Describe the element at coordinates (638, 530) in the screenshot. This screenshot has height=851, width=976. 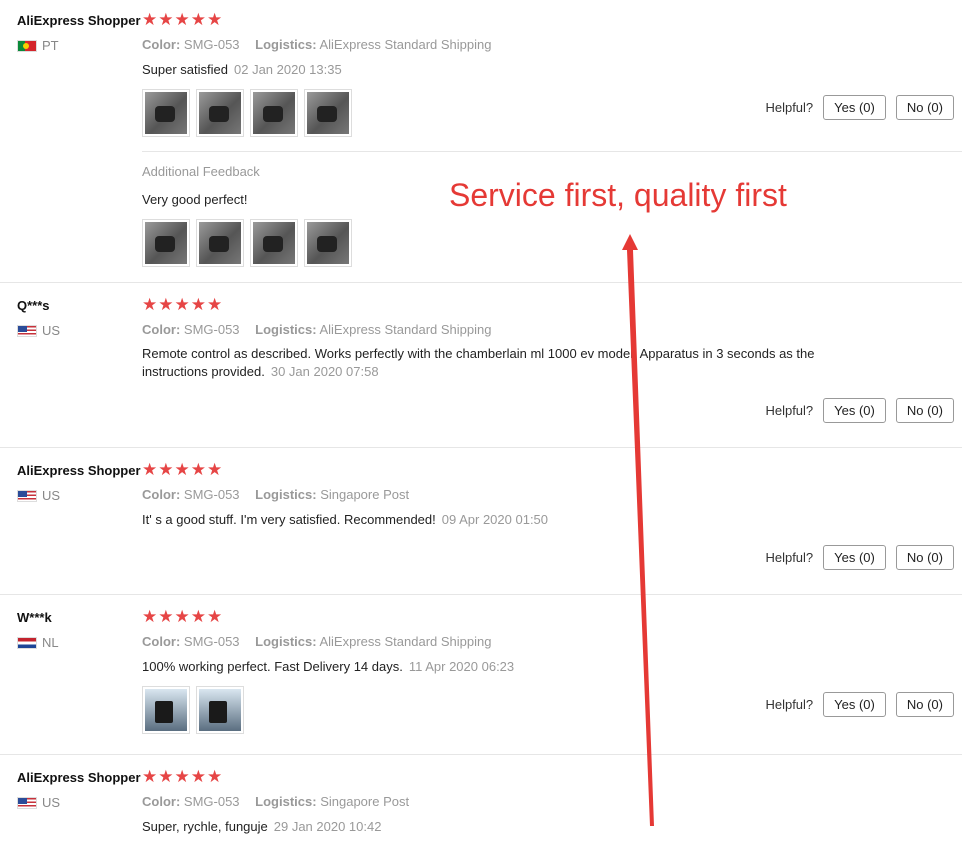
I see `red-arrow-icon` at that location.